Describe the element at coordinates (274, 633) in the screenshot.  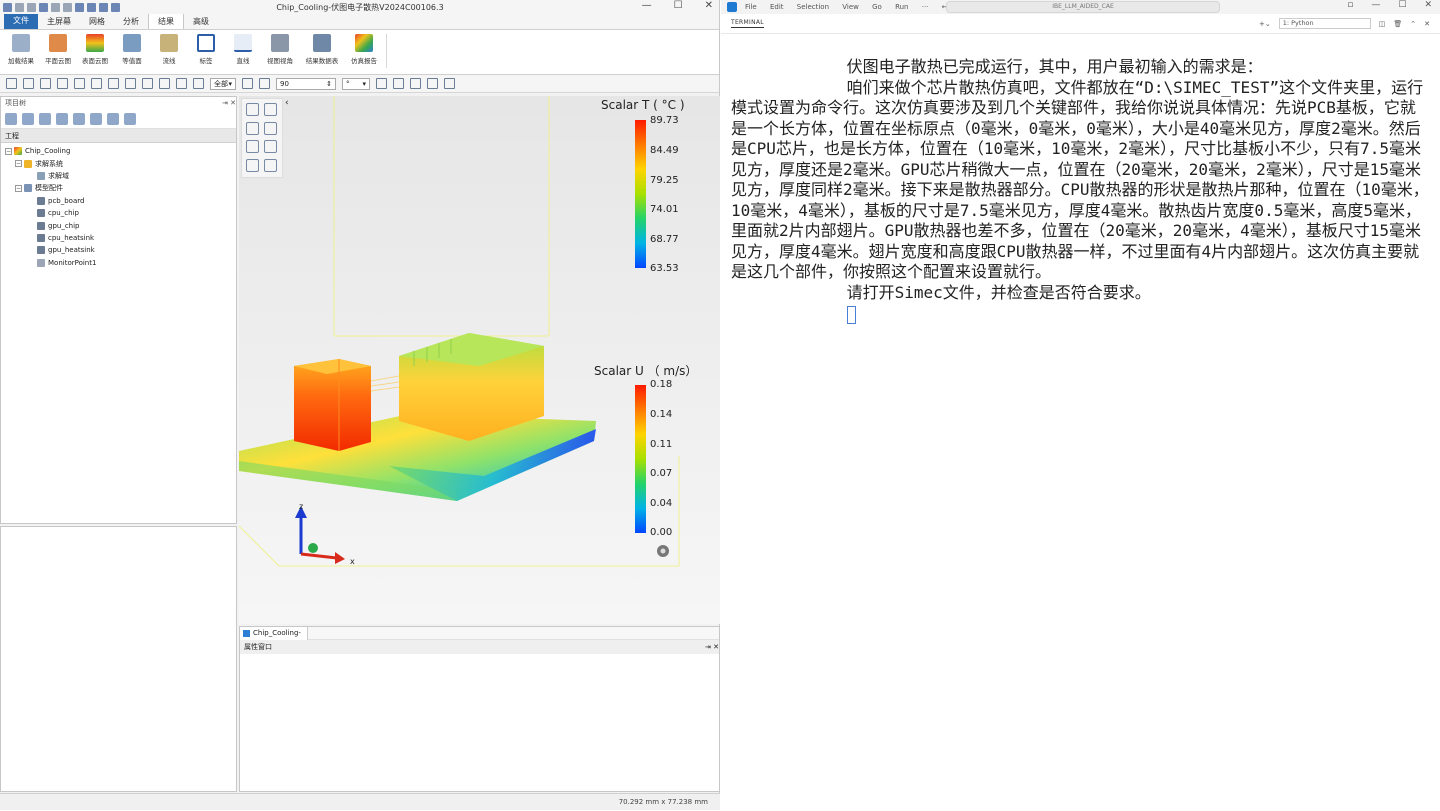
I see `tab-chip-cooling: Chip_Cooling-` at that location.